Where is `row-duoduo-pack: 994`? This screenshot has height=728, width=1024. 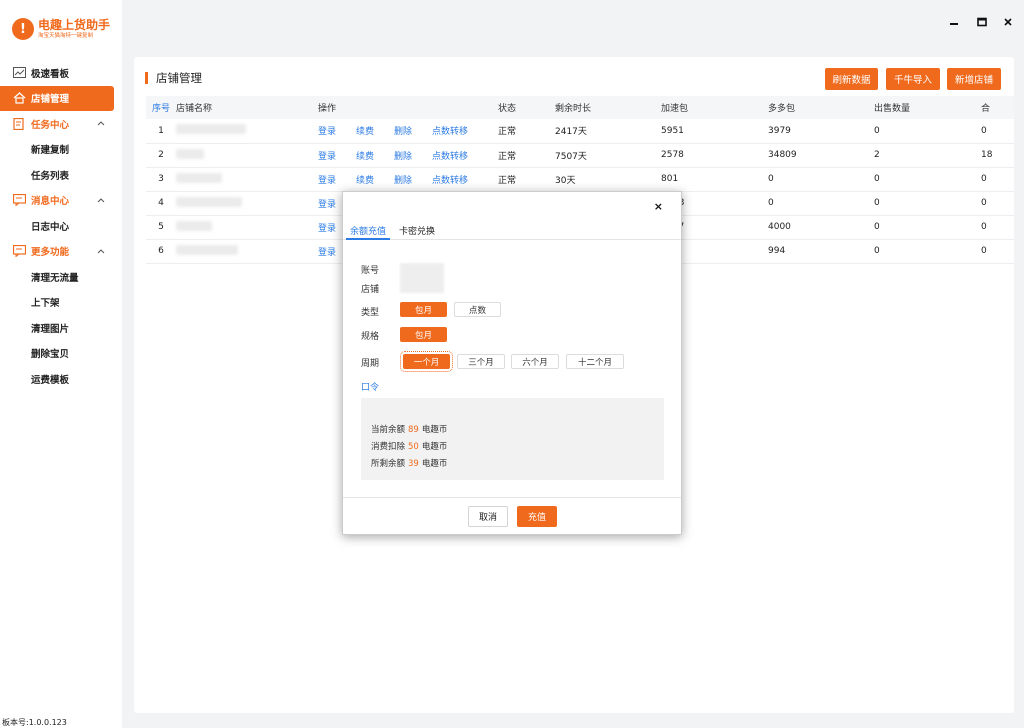
row-duoduo-pack: 994 is located at coordinates (821, 251).